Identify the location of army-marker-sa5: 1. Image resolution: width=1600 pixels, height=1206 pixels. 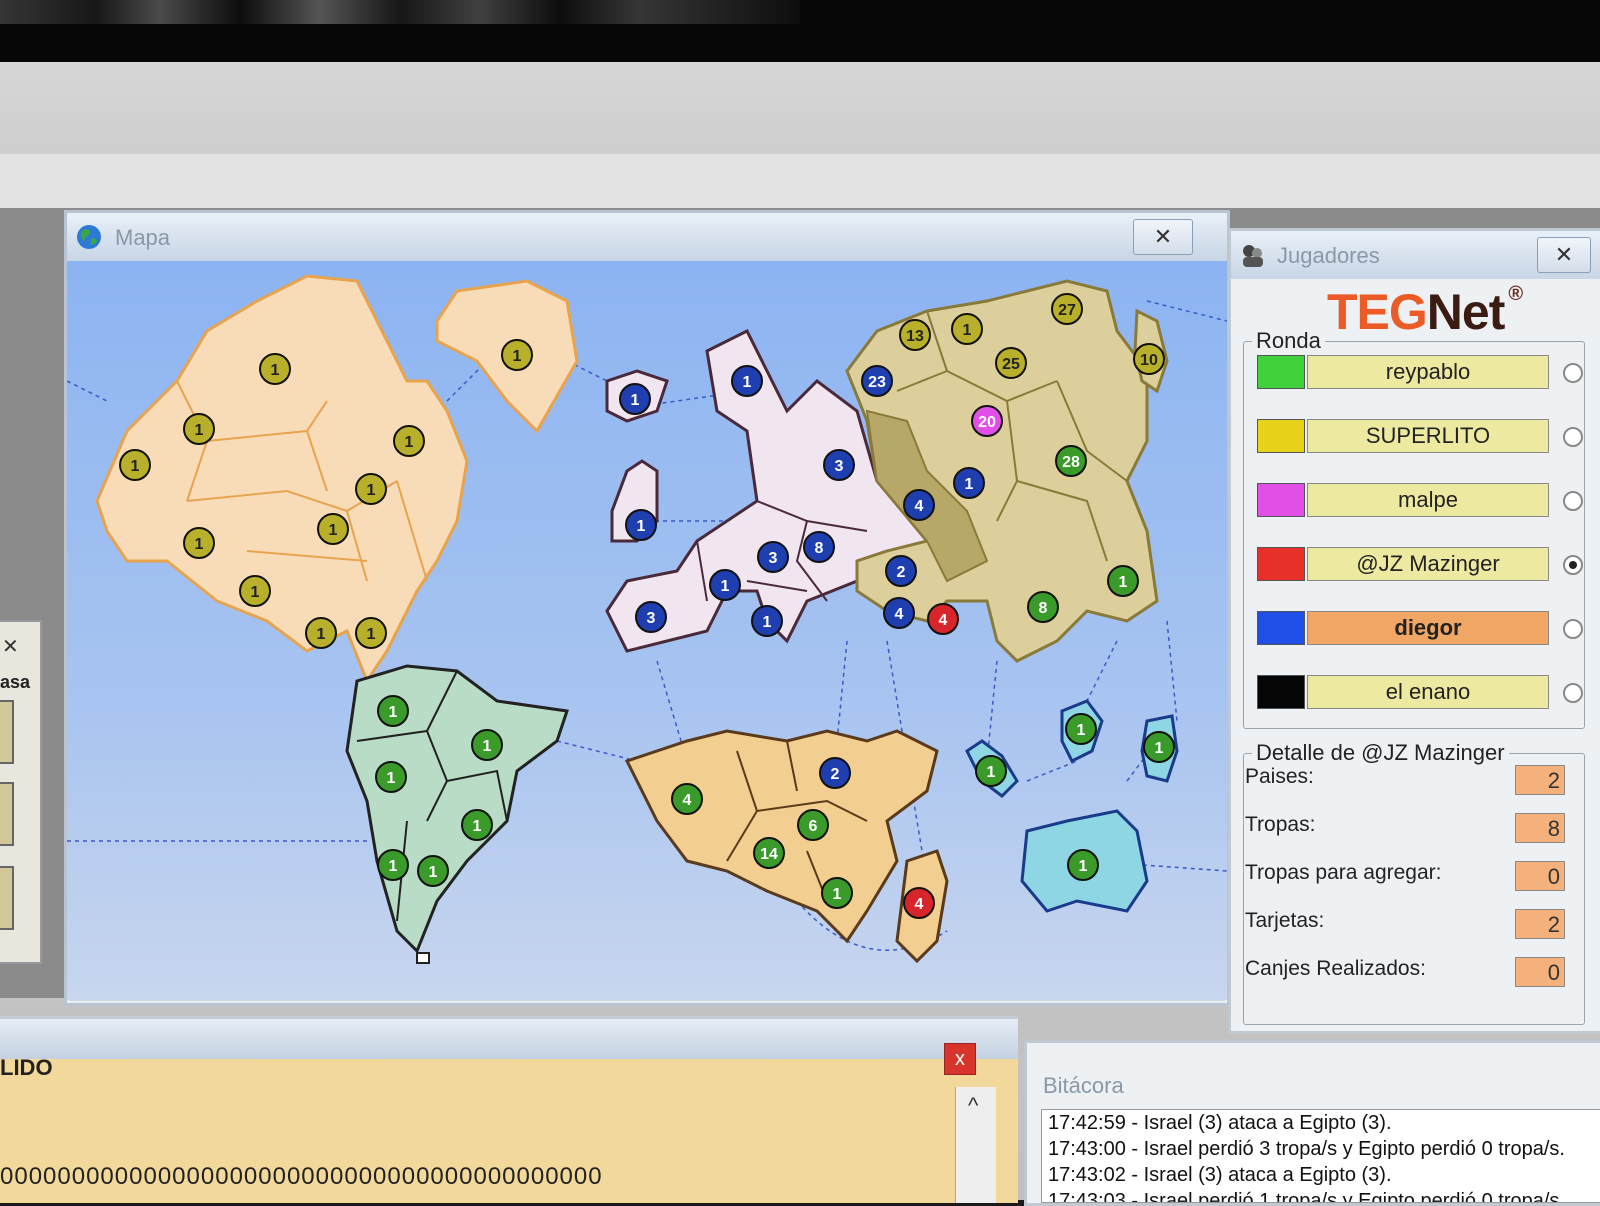
(393, 865).